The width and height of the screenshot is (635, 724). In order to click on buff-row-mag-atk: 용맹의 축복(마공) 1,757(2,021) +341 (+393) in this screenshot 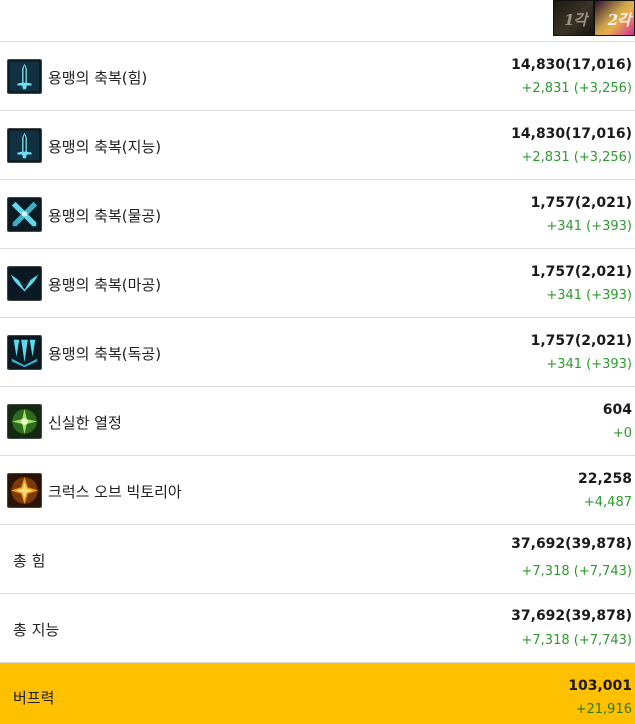, I will do `click(317, 283)`.